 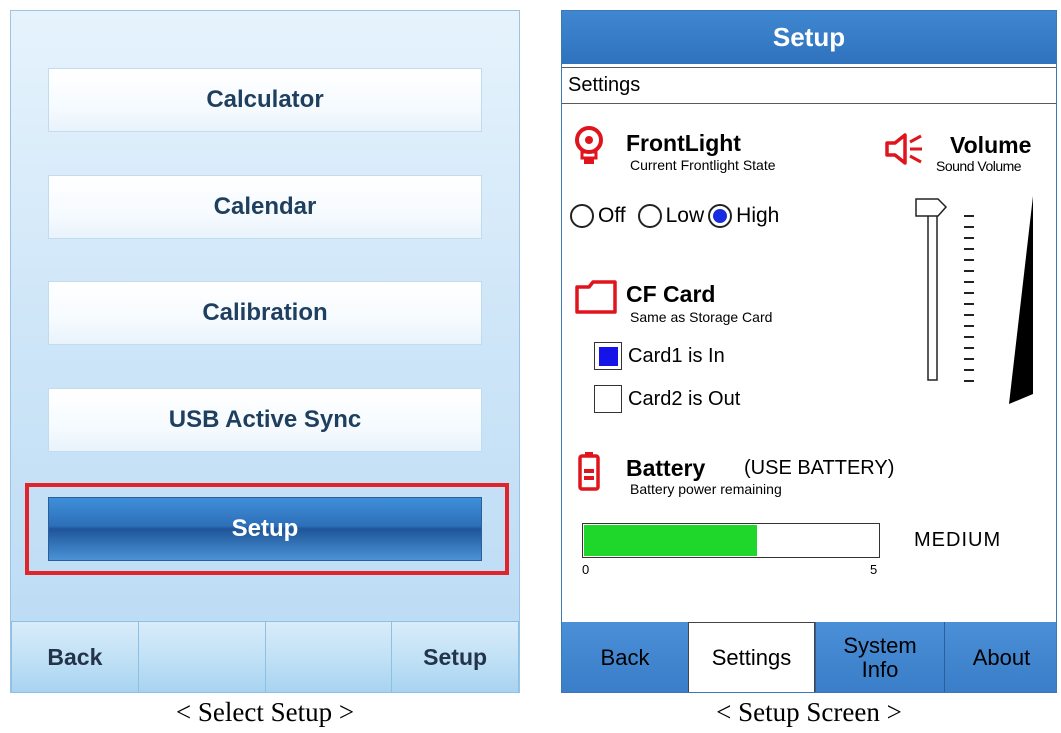 What do you see at coordinates (685, 215) in the screenshot?
I see `radio-label-low: Low` at bounding box center [685, 215].